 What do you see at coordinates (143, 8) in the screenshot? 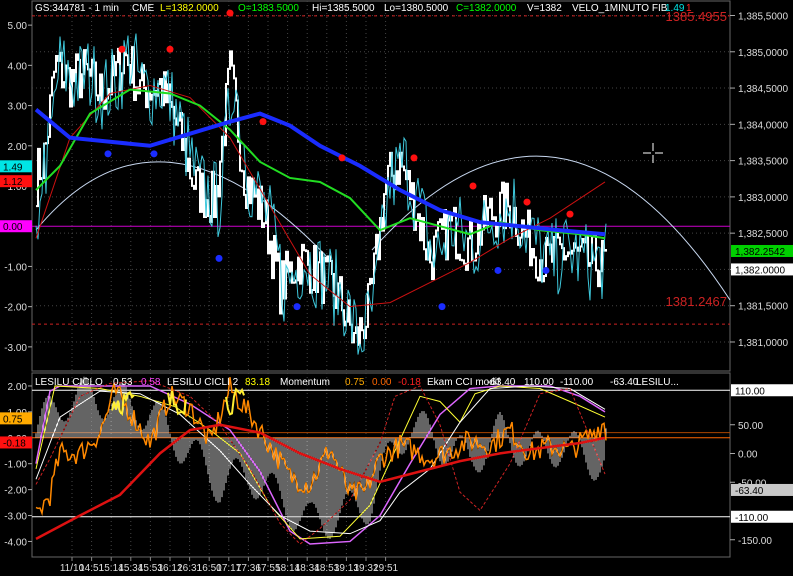
I see `header-exchange: CME` at bounding box center [143, 8].